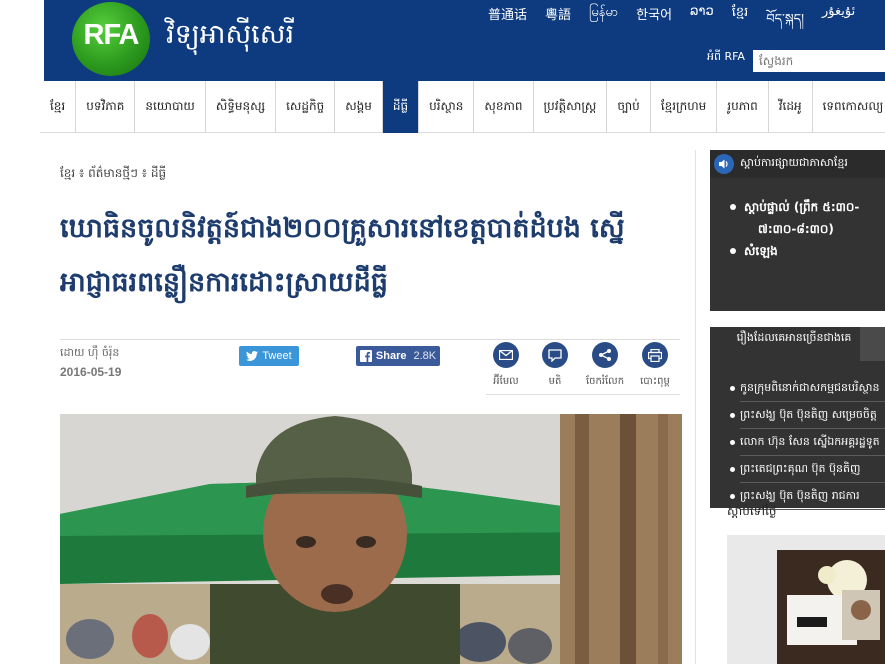 Image resolution: width=885 pixels, height=664 pixels. Describe the element at coordinates (391, 356) in the screenshot. I see `share-label: Share` at that location.